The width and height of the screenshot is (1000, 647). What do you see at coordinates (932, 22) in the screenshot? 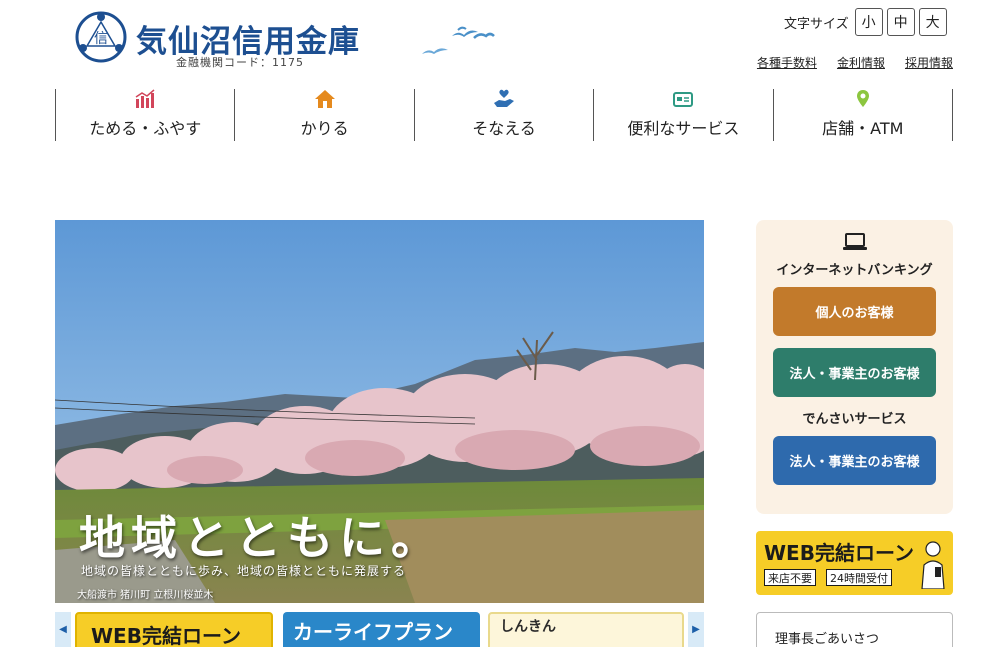
I see `font-size-large-button: 大` at bounding box center [932, 22].